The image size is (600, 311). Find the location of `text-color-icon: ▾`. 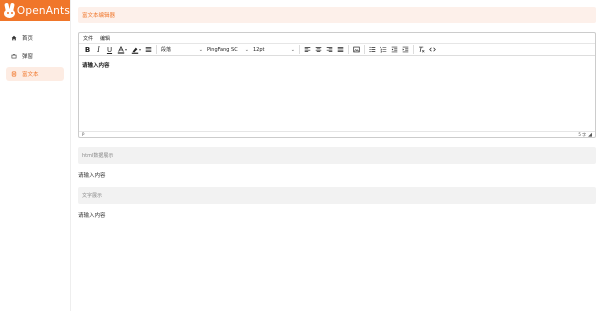

text-color-icon: ▾ is located at coordinates (122, 49).